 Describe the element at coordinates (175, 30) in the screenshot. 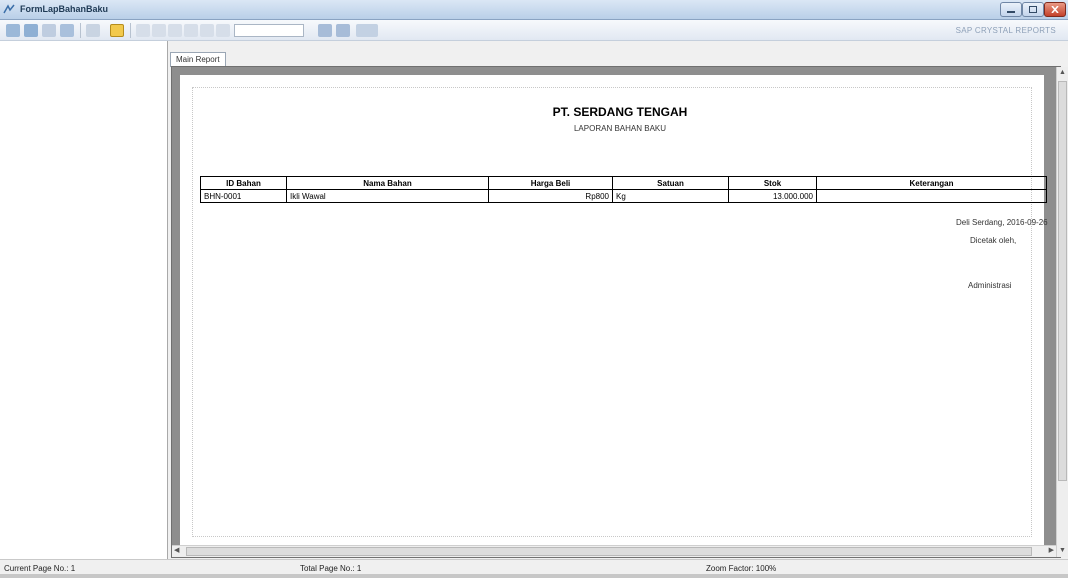

I see `next-page-icon` at that location.